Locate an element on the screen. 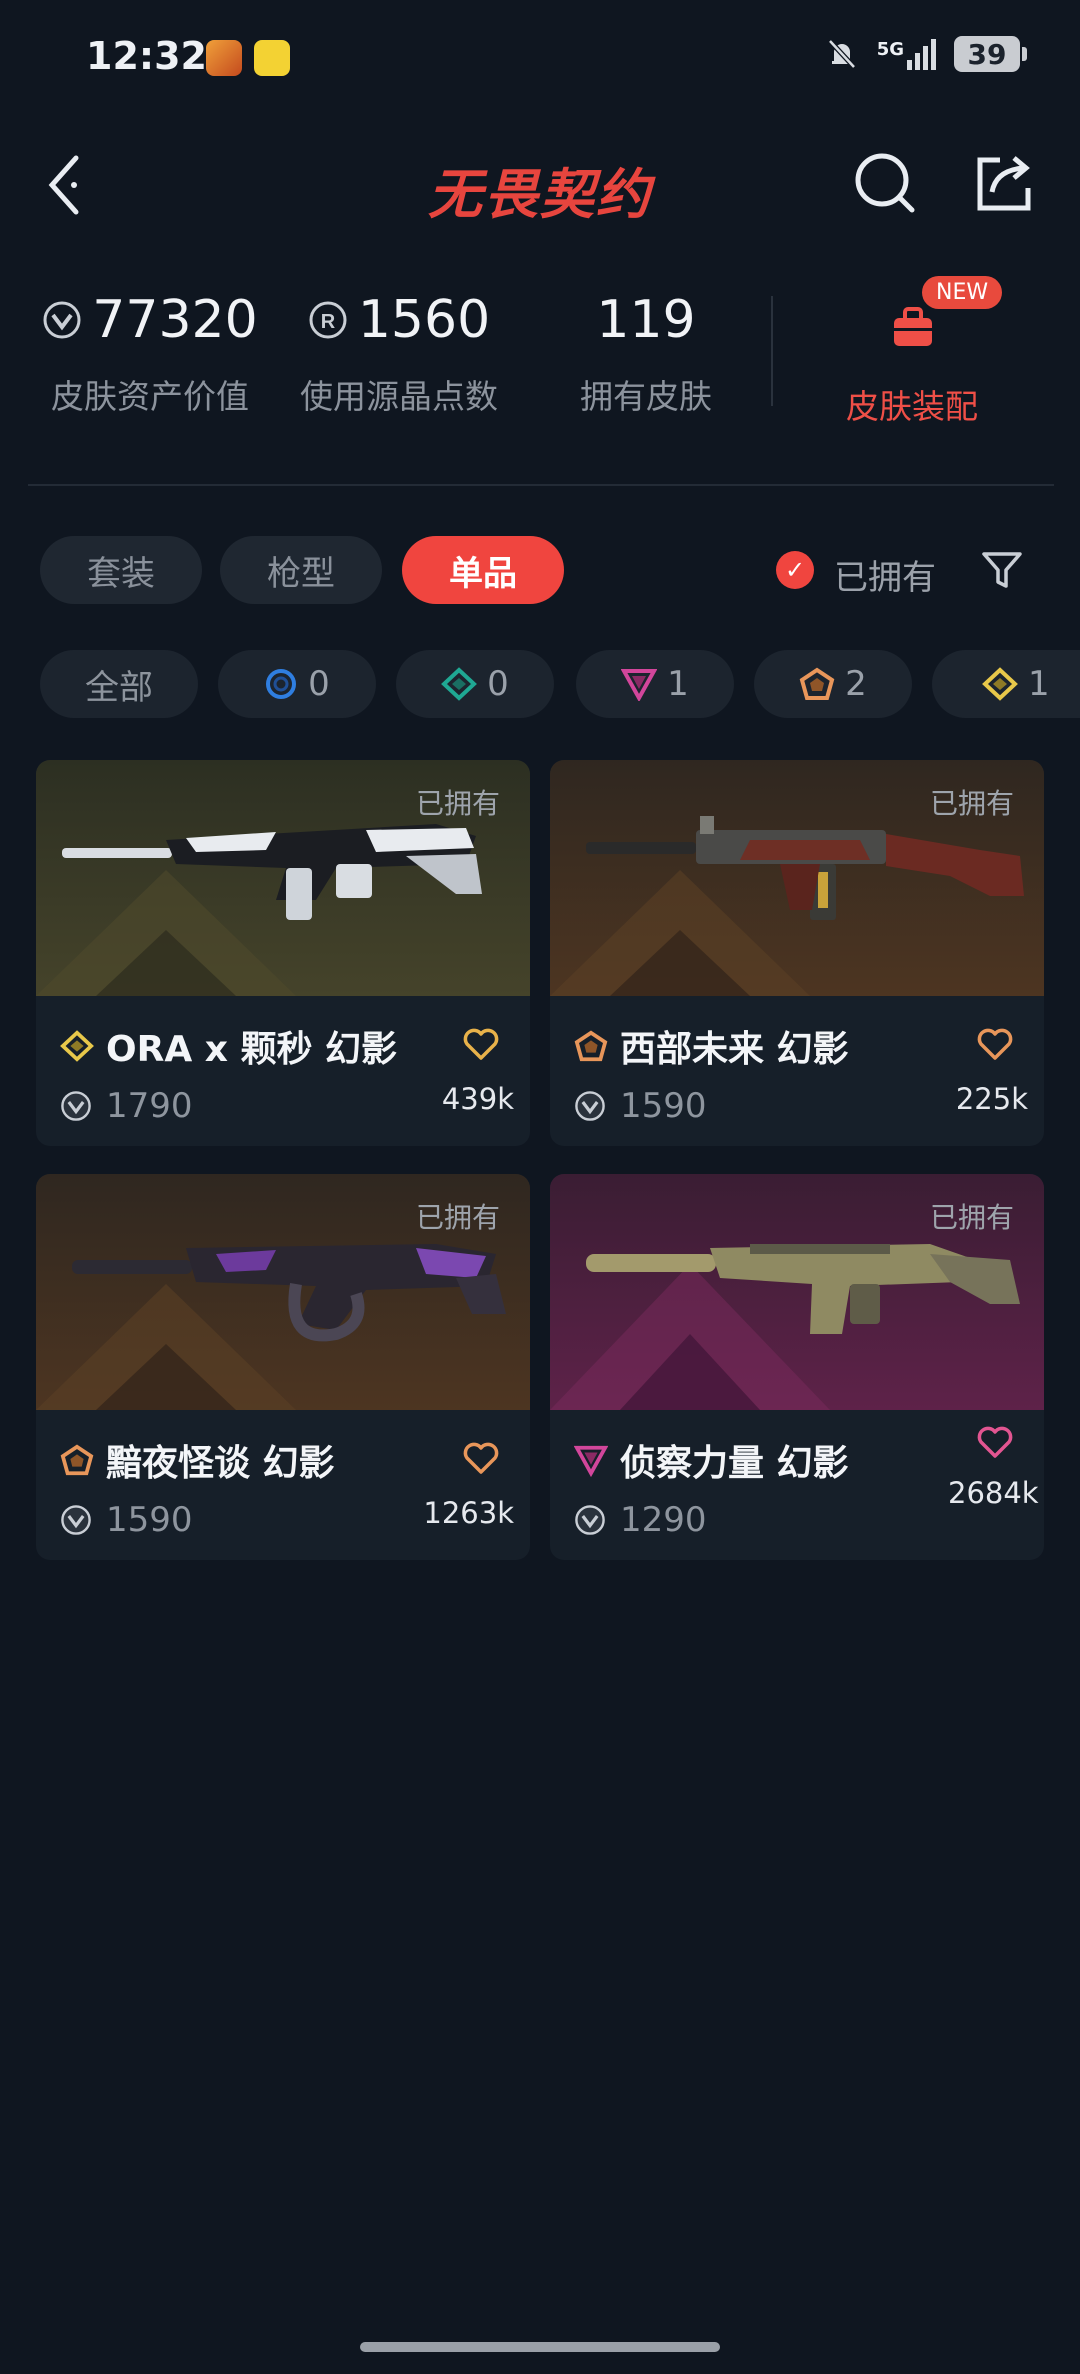 This screenshot has height=2374, width=1080. skin-name-text: 西部未来 幻影 is located at coordinates (734, 1049).